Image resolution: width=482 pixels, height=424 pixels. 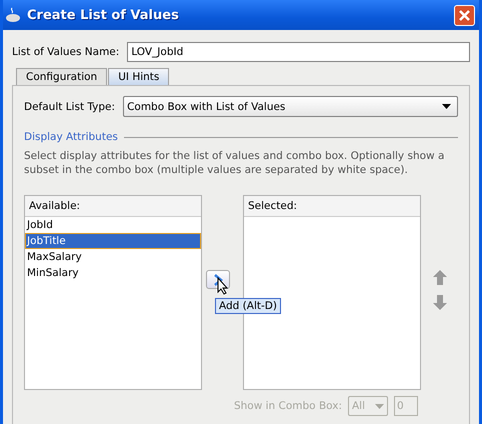 I want to click on list-header: Available:, so click(x=113, y=206).